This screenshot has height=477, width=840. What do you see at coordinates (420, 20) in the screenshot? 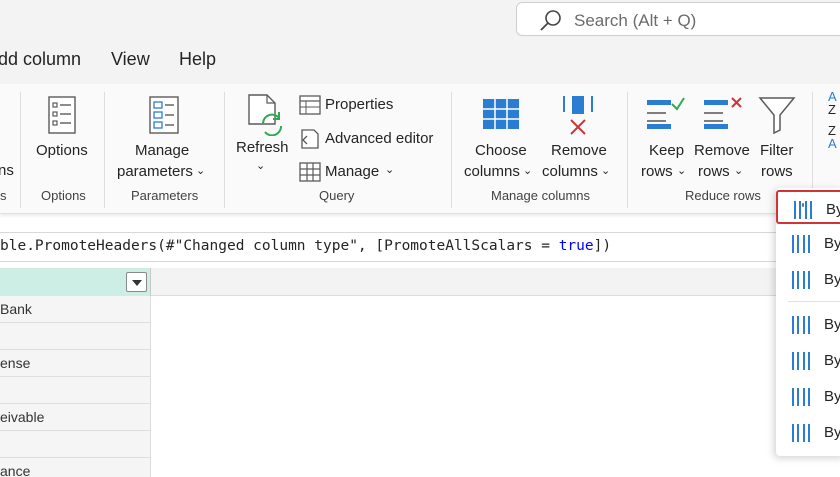
I see `title-bar: Search (Alt + Q)` at bounding box center [420, 20].